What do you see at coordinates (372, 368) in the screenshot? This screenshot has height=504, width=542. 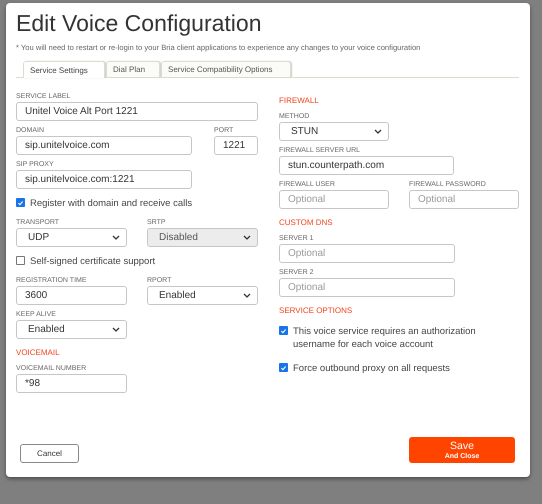 I see `checkbox-label: Force outbound proxy on all requests` at bounding box center [372, 368].